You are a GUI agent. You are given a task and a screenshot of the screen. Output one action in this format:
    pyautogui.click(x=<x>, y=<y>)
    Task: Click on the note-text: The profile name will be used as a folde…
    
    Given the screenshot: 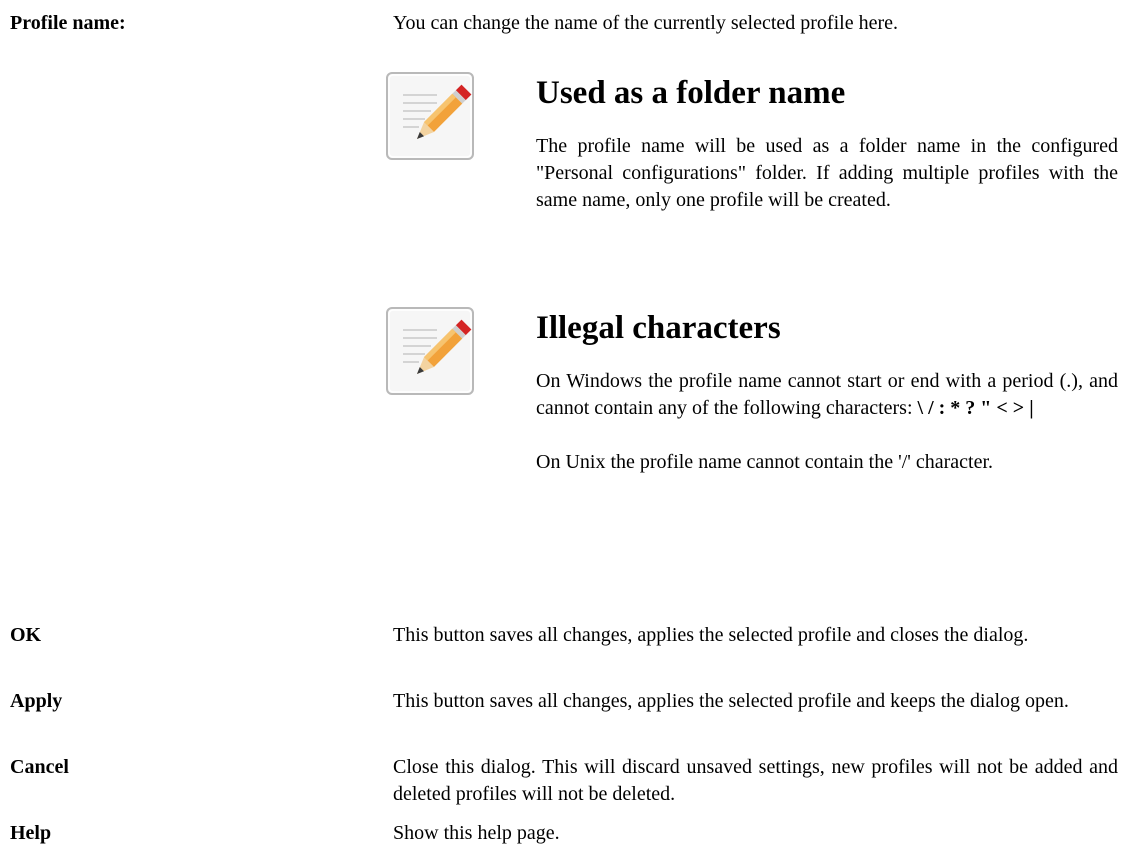 What is the action you would take?
    pyautogui.click(x=827, y=173)
    